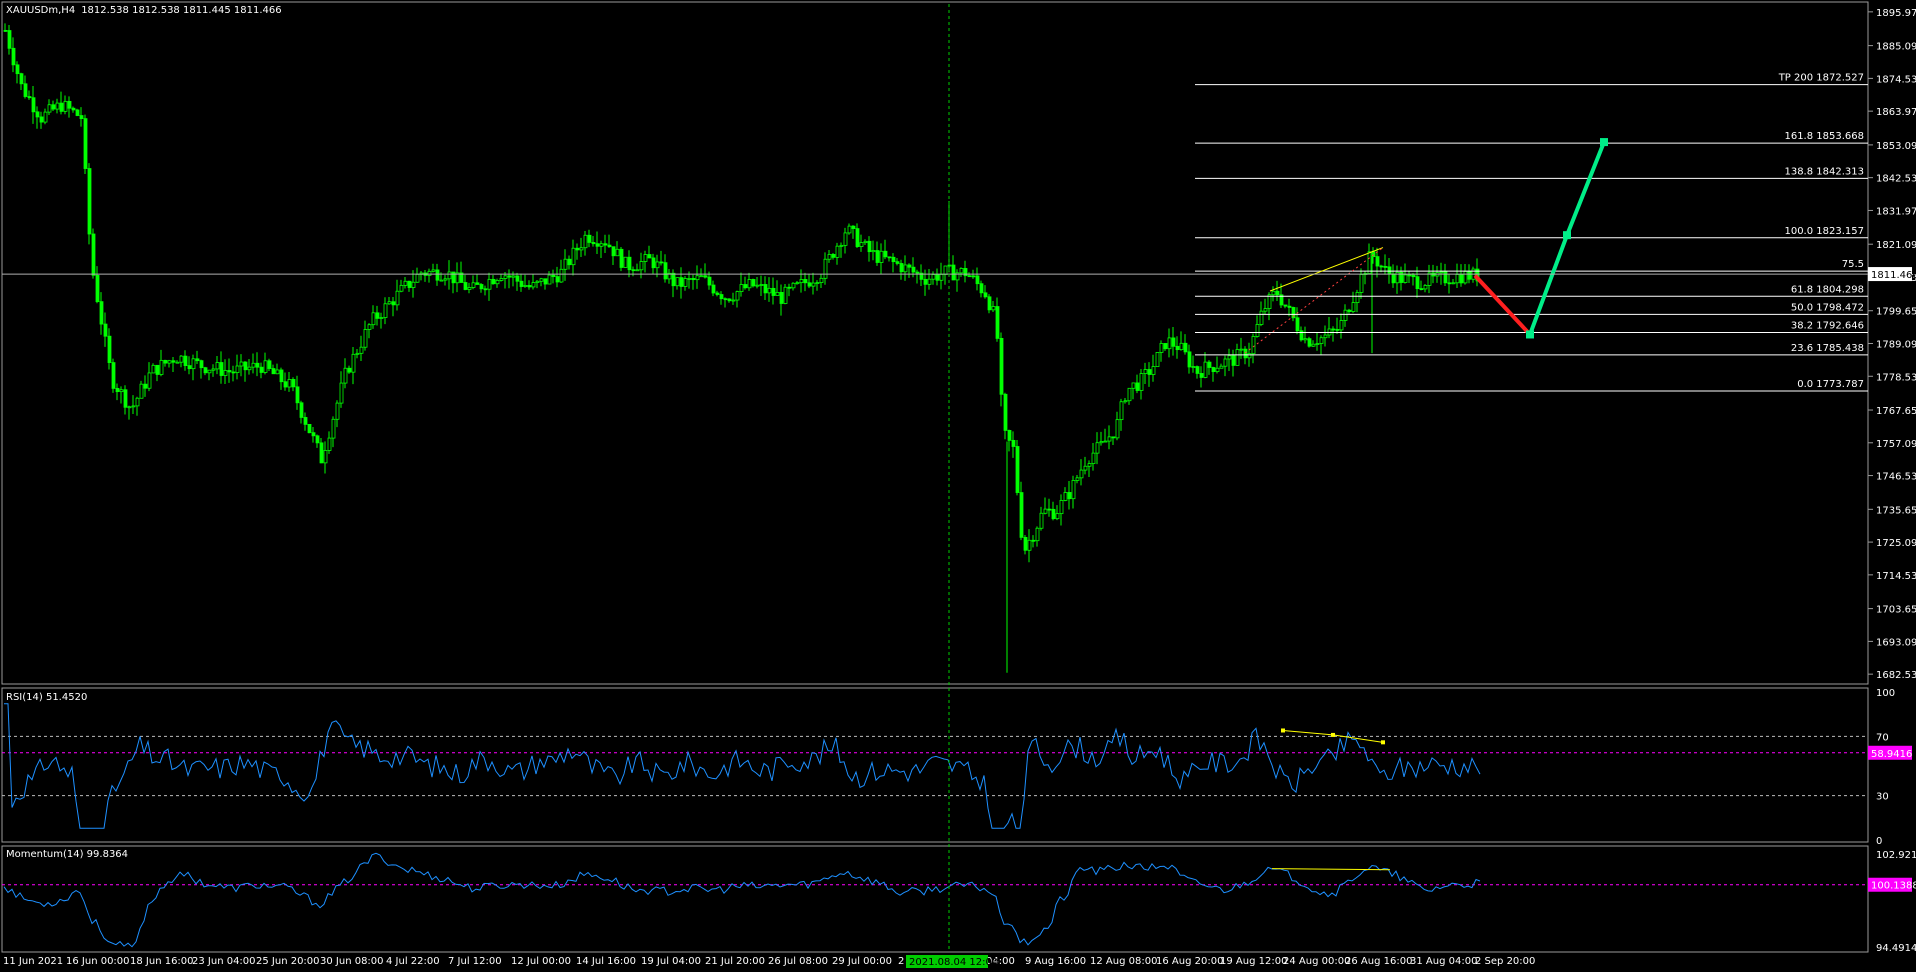  Describe the element at coordinates (475, 961) in the screenshot. I see `time-axis-label: 7 Jul 12:00` at that location.